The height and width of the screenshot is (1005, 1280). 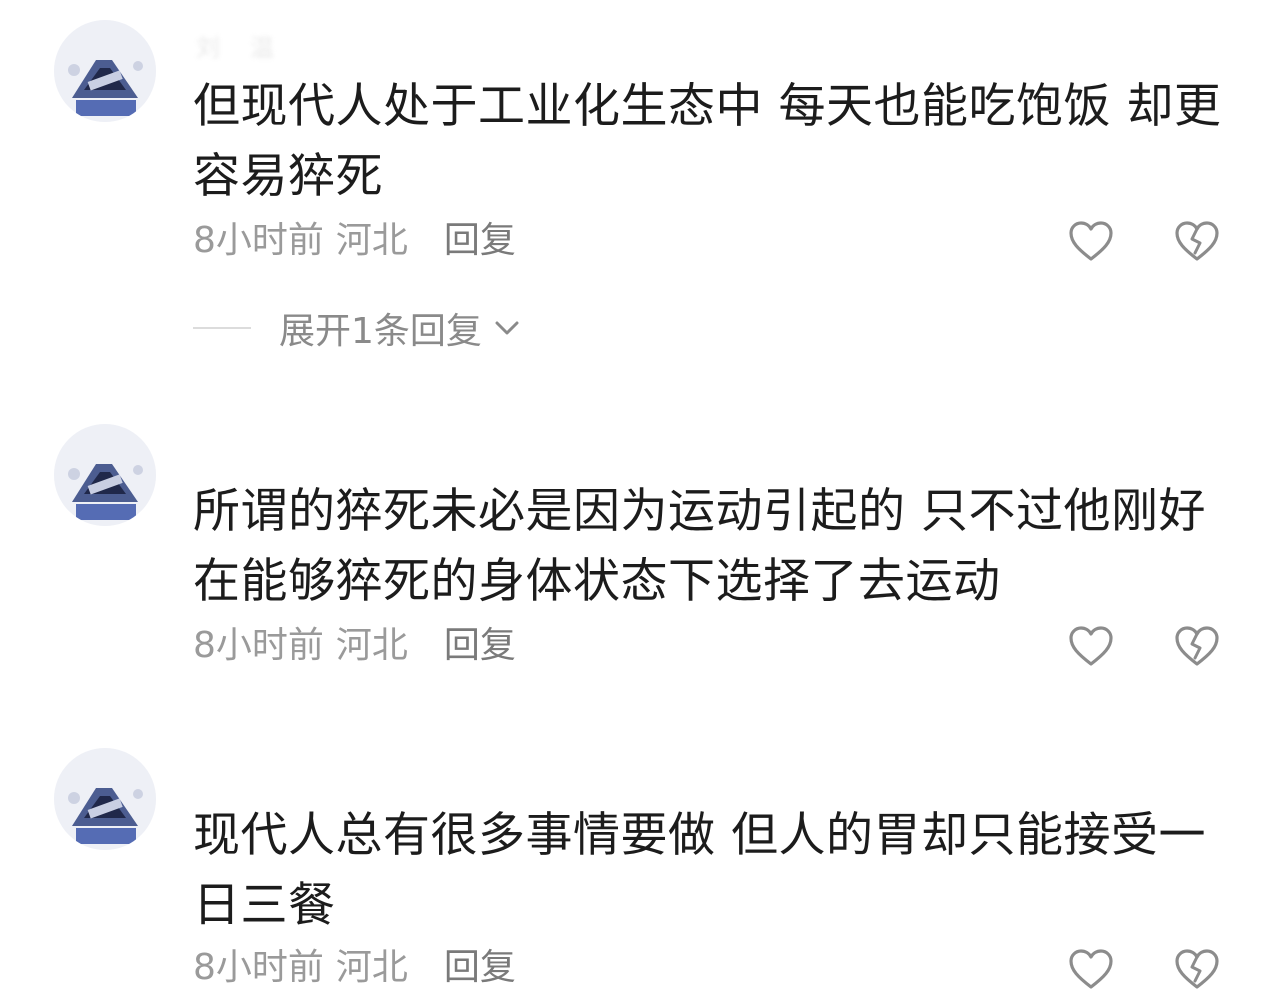 I want to click on expand-replies-button: 展开1条回复, so click(x=356, y=329).